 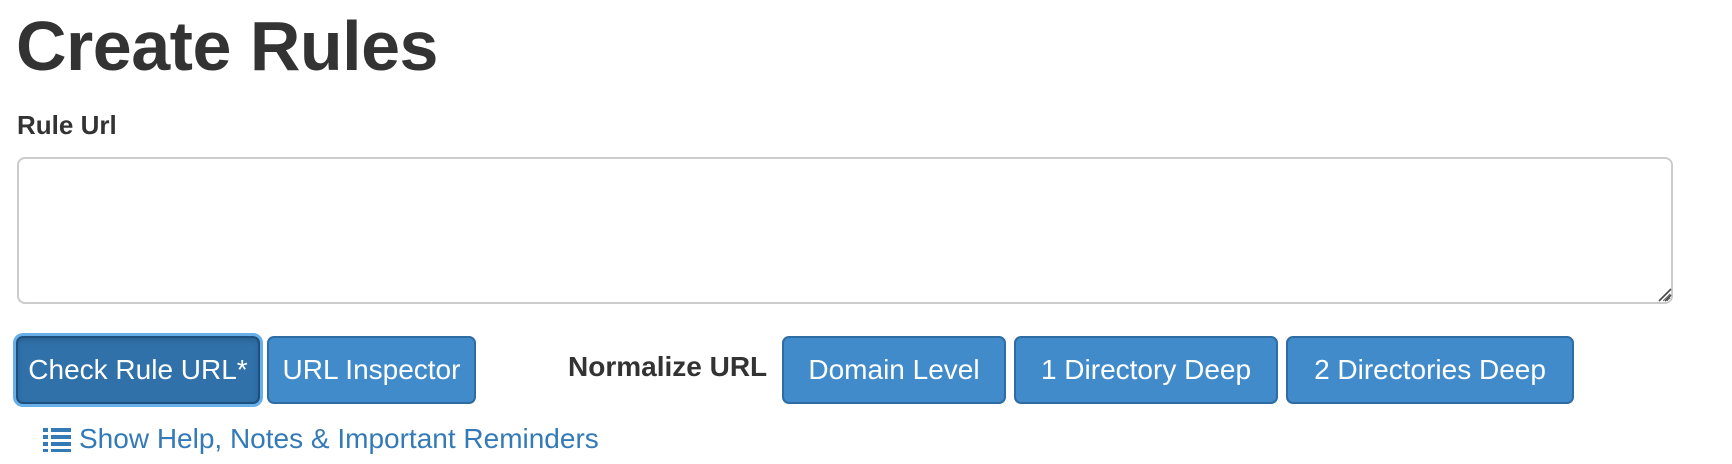 I want to click on url-inspector-button: URL Inspector, so click(x=371, y=370).